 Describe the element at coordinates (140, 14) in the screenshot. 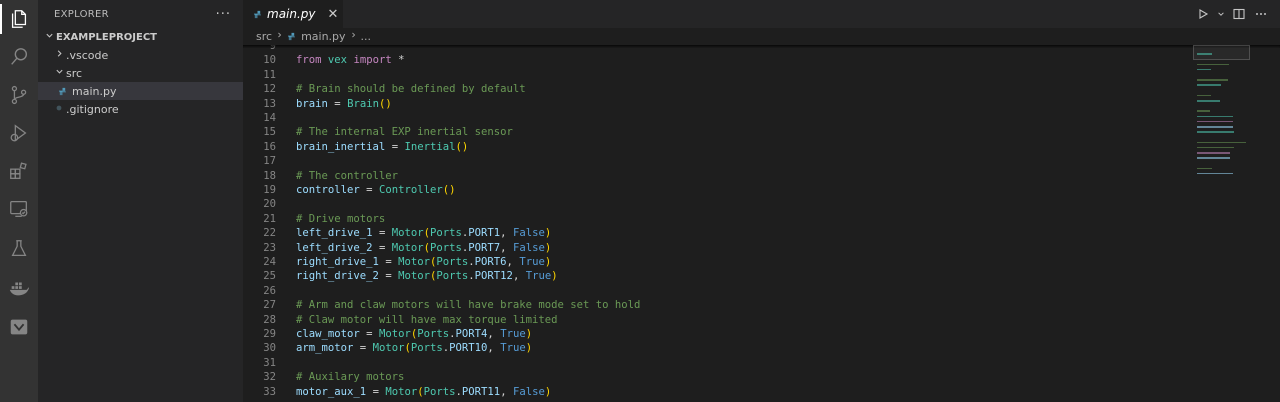

I see `explorer-header: EXPLORER ···` at that location.